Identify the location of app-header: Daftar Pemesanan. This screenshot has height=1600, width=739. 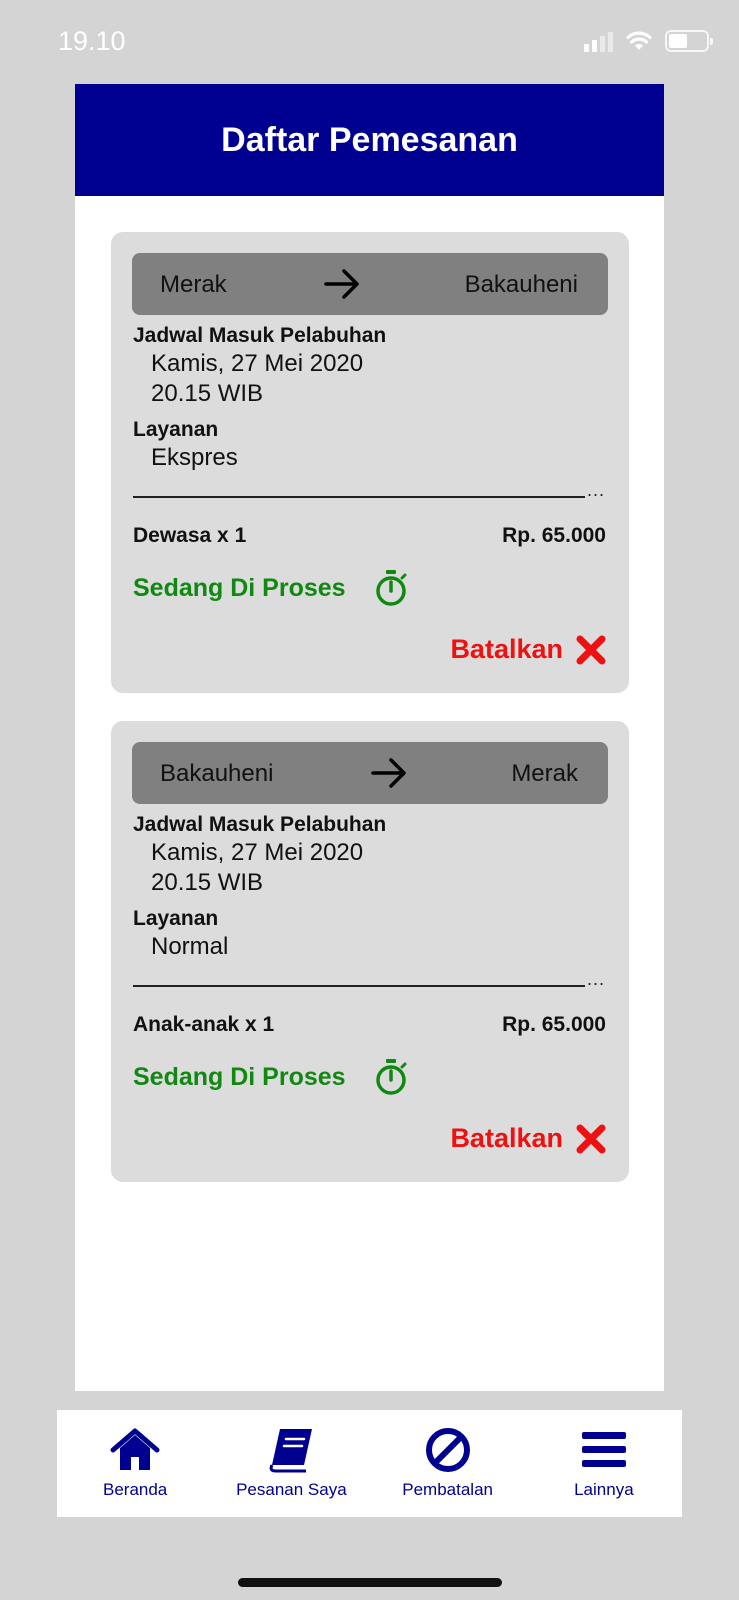
(369, 140).